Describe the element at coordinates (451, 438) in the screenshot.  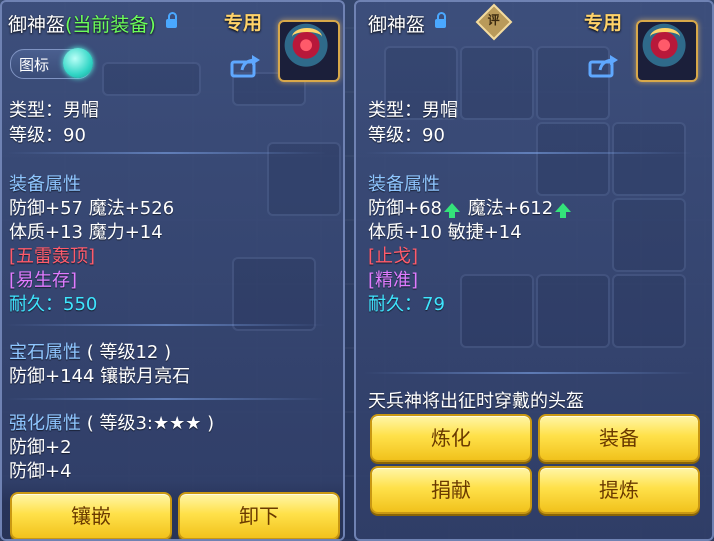
I see `refine-button: 炼化` at that location.